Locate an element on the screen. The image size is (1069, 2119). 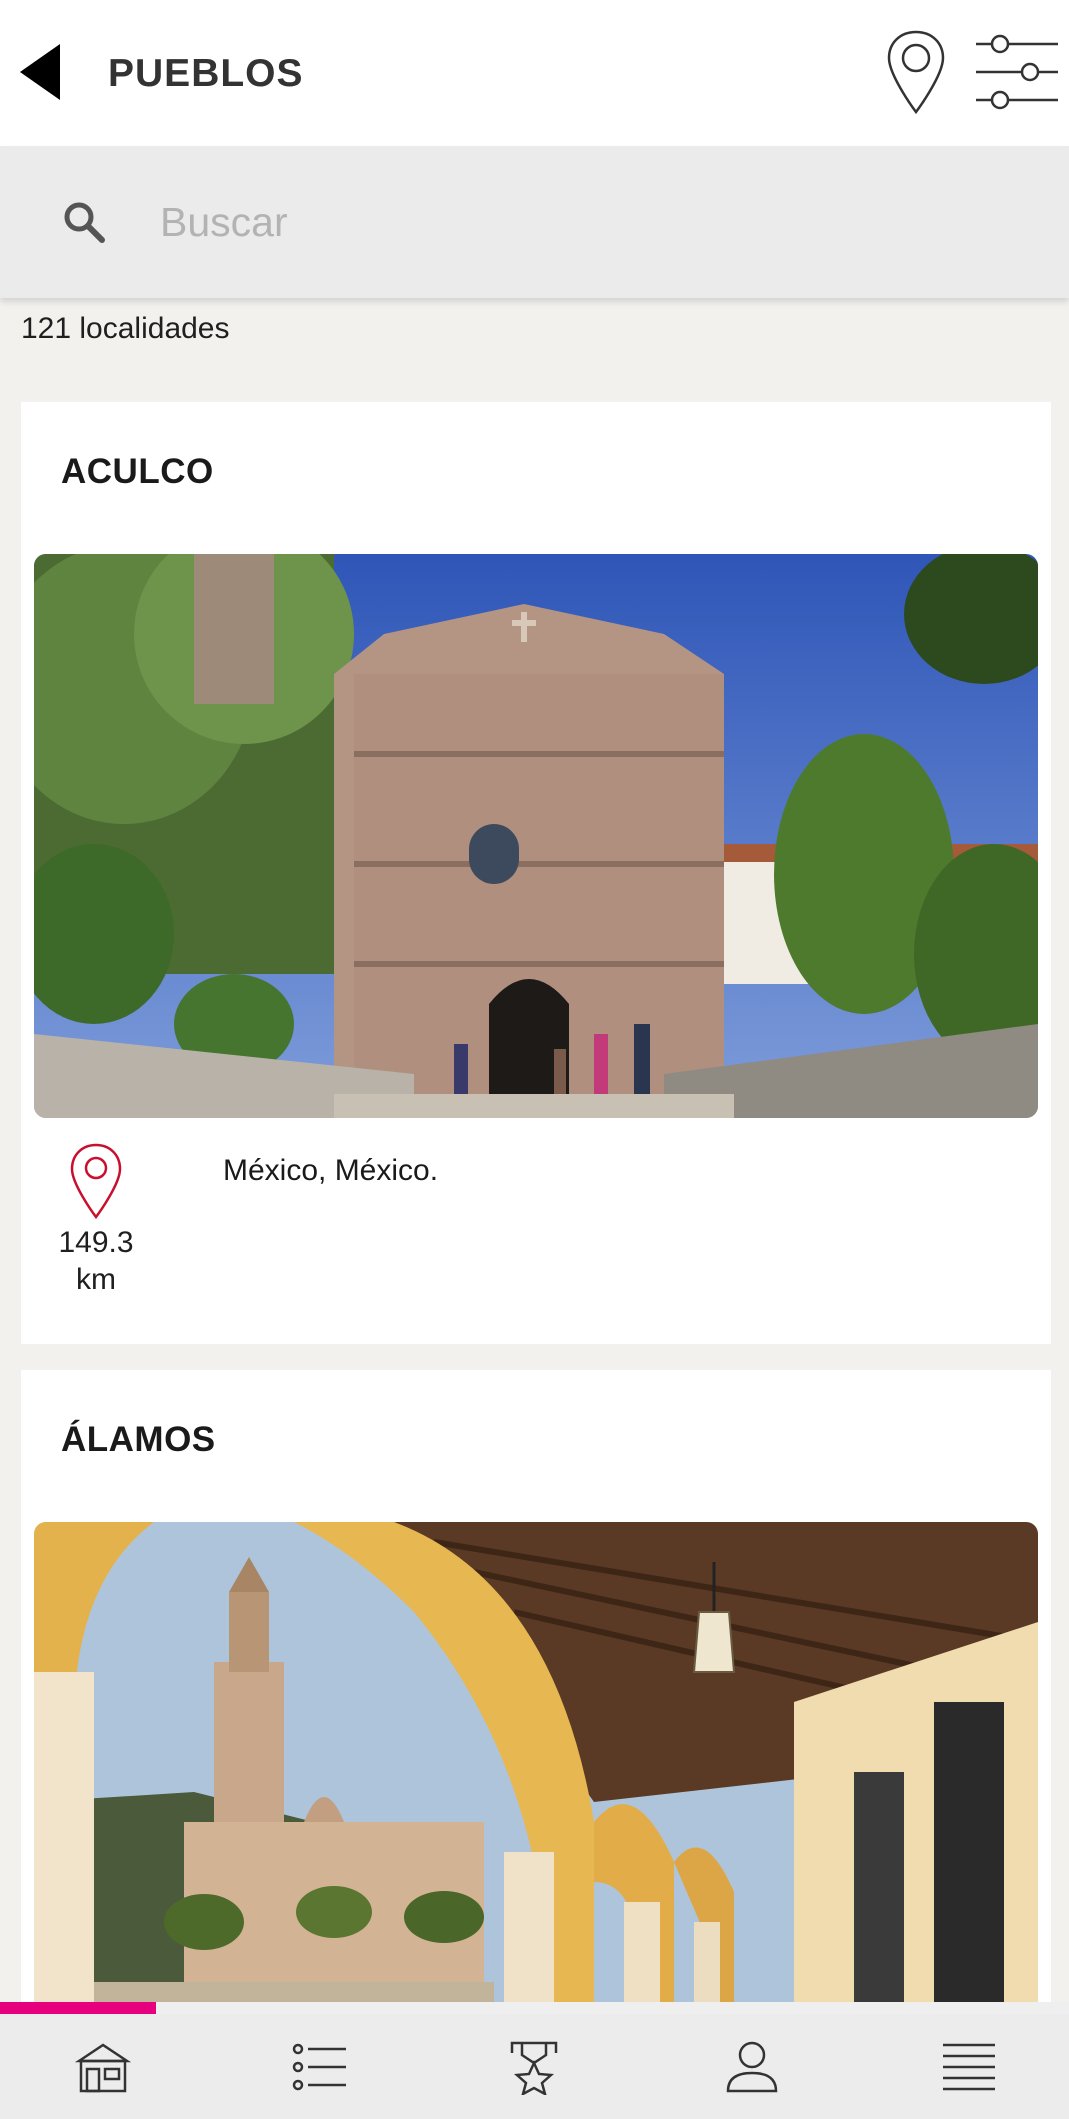
tab-badges is located at coordinates (534, 2066).